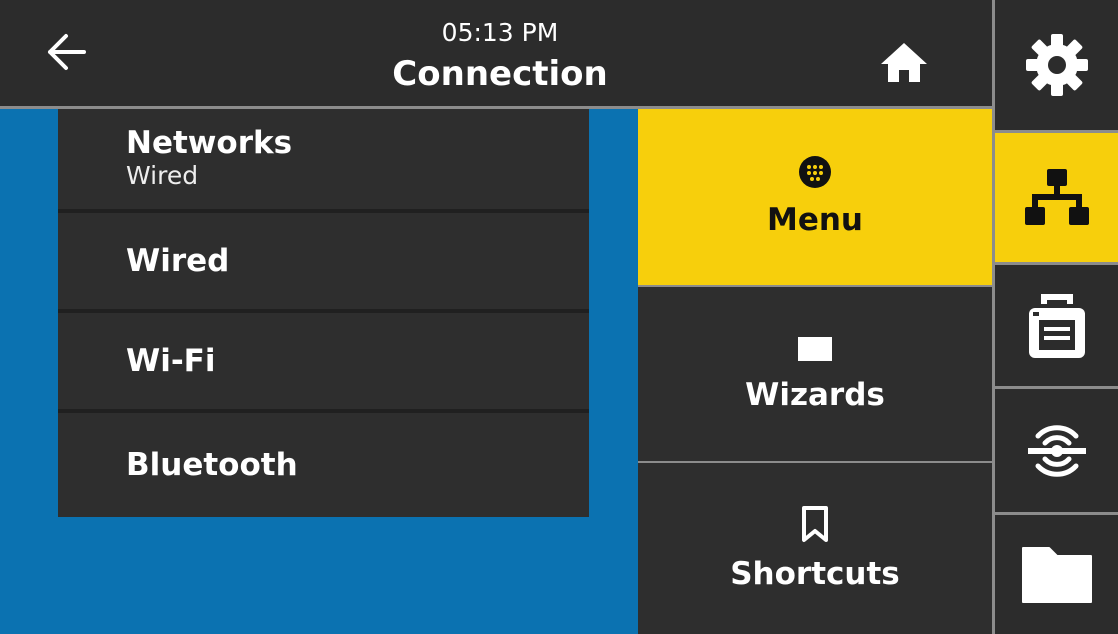  What do you see at coordinates (209, 143) in the screenshot?
I see `menu-item-label: Networks` at bounding box center [209, 143].